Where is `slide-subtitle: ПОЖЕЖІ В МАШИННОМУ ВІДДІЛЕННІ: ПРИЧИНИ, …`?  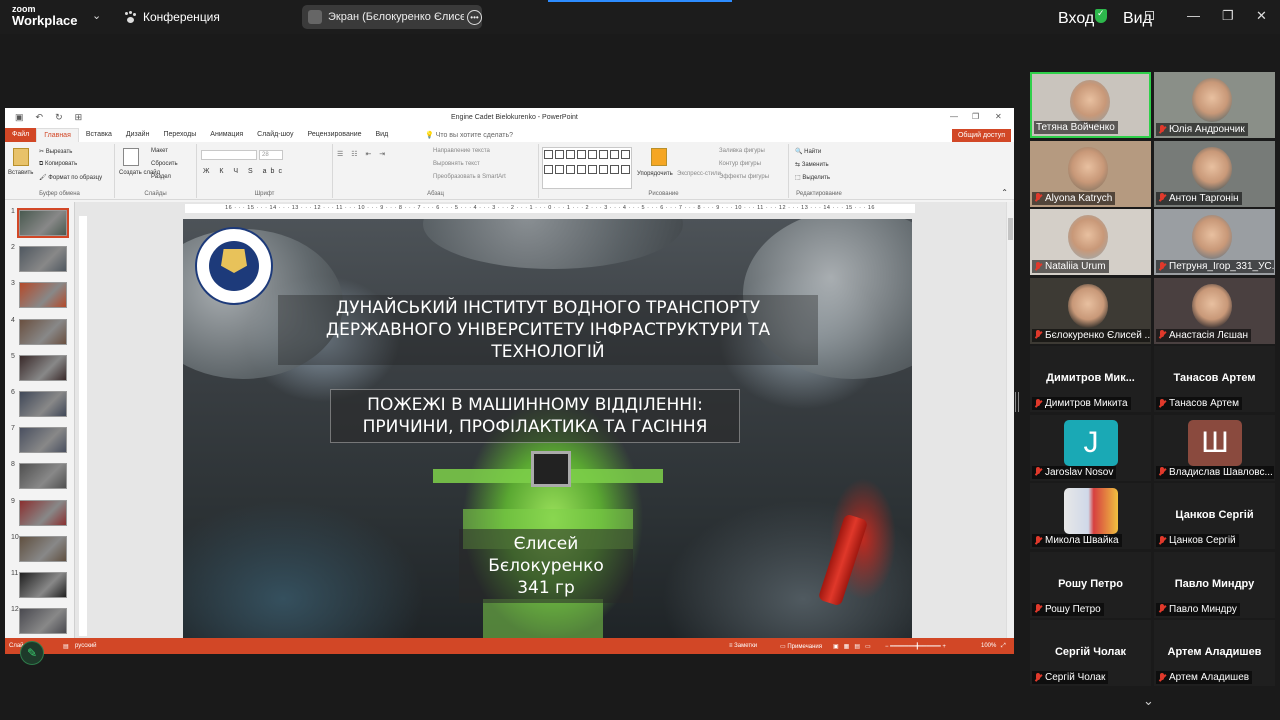
slide-subtitle: ПОЖЕЖІ В МАШИННОМУ ВІДДІЛЕННІ: ПРИЧИНИ, … is located at coordinates (535, 416).